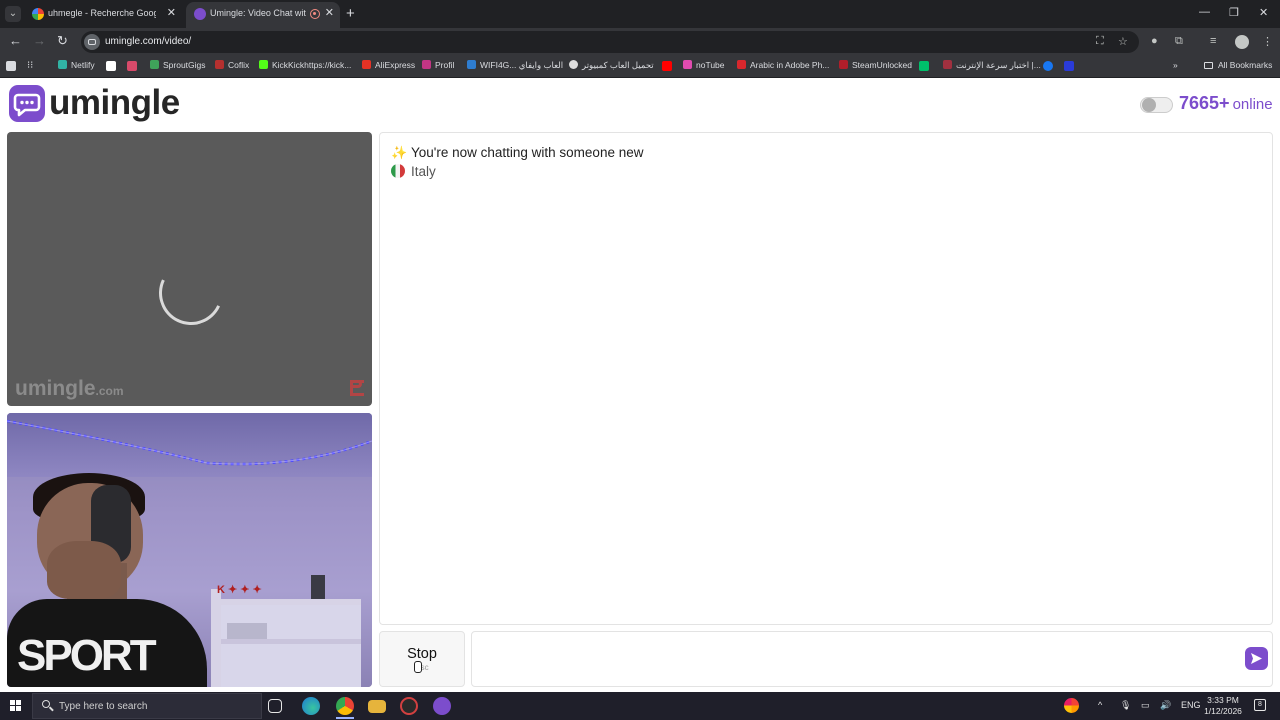 The image size is (1280, 720). I want to click on tab-title: Umingle: Video Chat with St, so click(258, 13).